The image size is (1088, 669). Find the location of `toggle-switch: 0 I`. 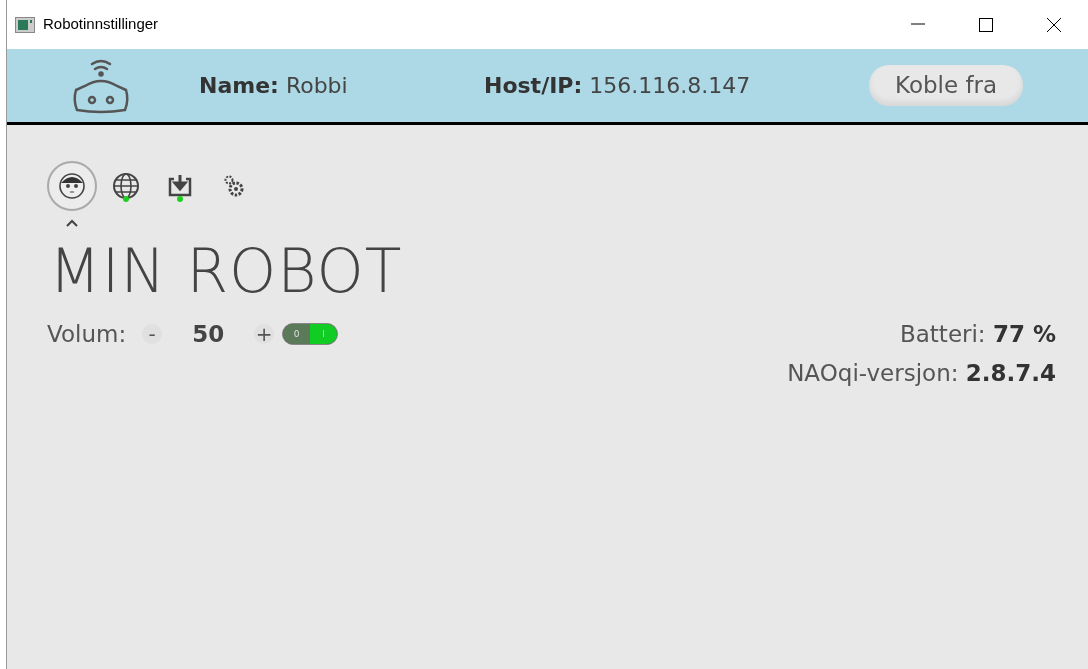

toggle-switch: 0 I is located at coordinates (310, 334).